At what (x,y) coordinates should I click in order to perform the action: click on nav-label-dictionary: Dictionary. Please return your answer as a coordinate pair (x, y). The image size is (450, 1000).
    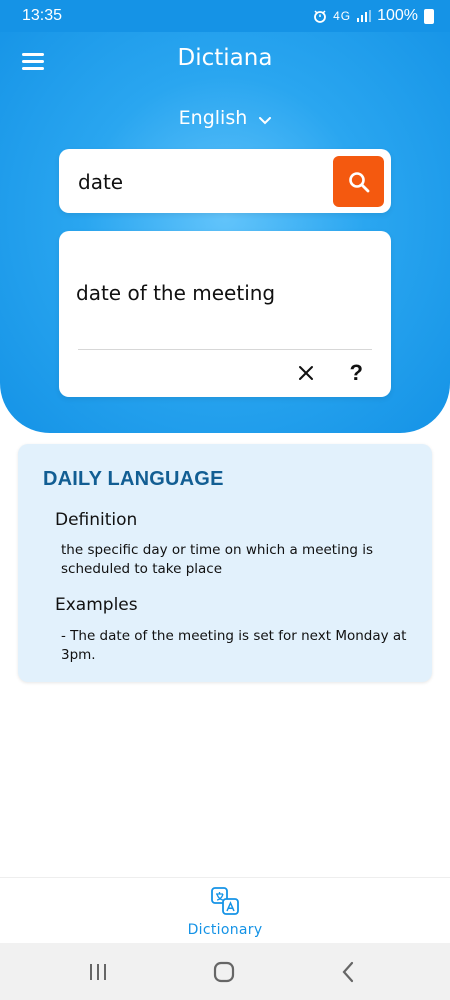
    Looking at the image, I should click on (225, 930).